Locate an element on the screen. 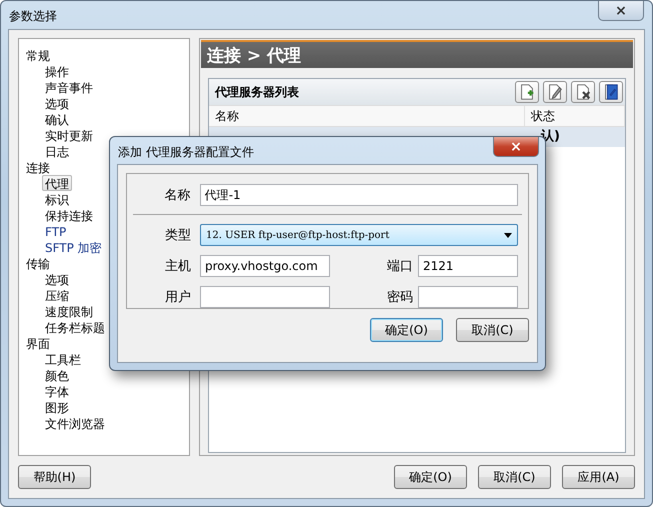  panel-header: 连接 > 代理 is located at coordinates (417, 54).